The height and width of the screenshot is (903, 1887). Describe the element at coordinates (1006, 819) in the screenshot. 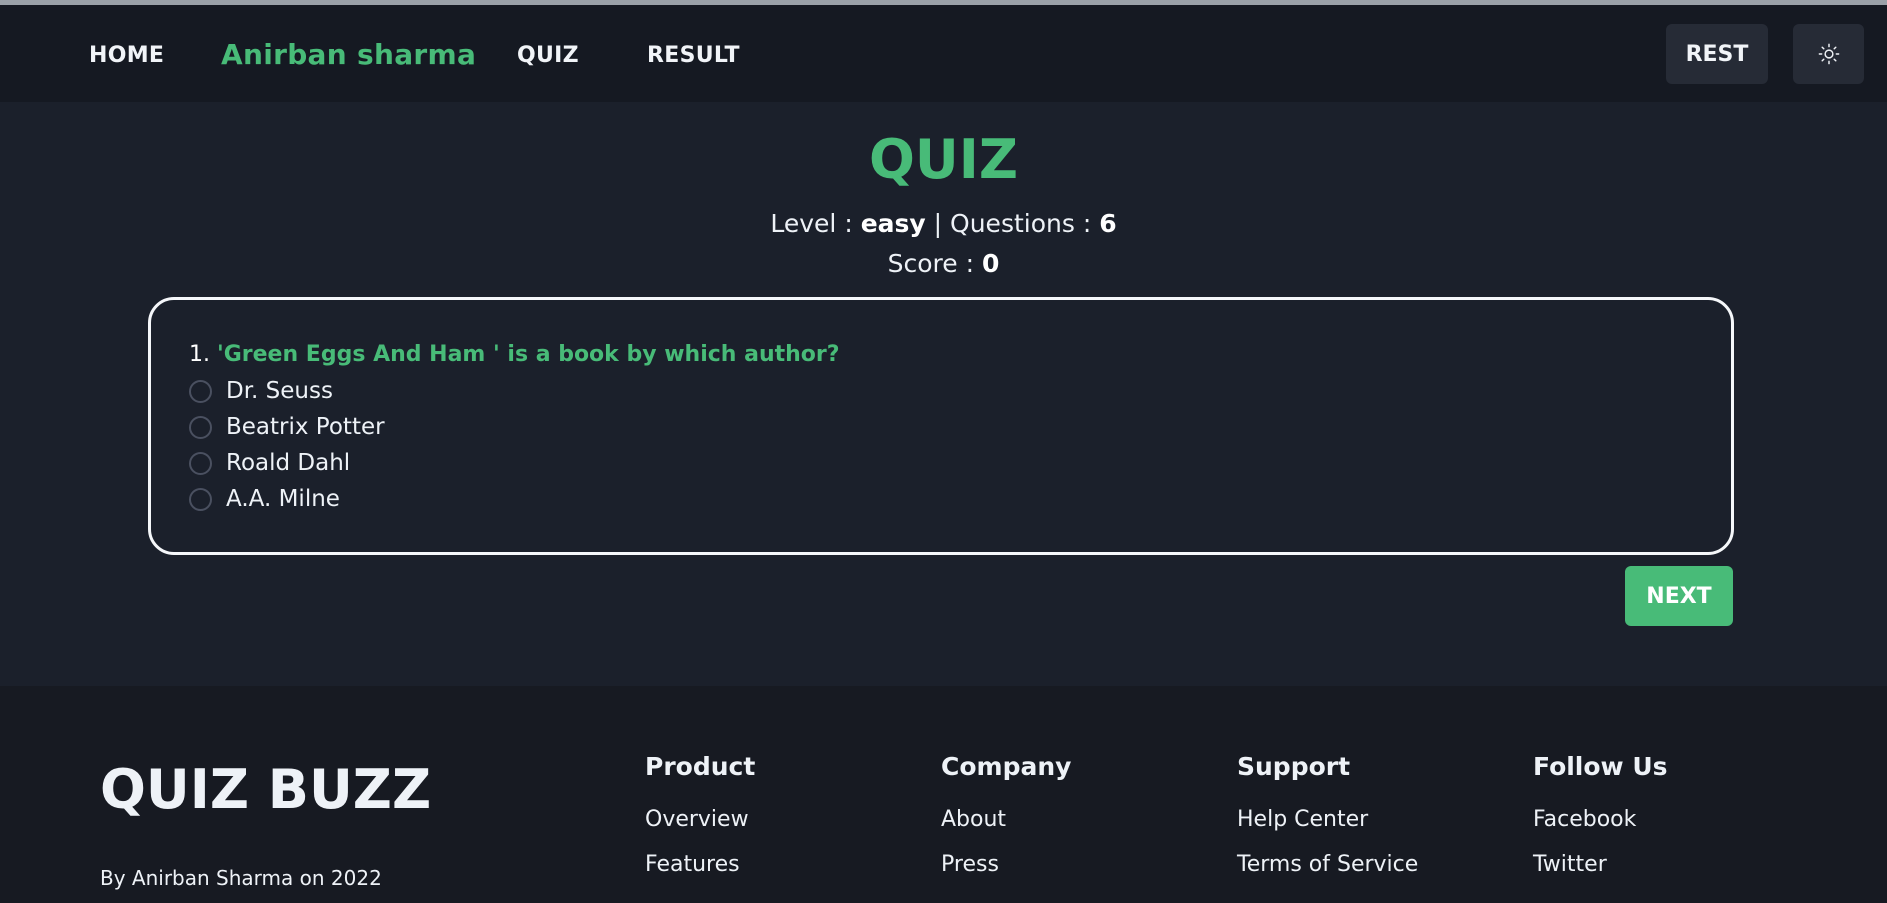

I see `footer-link-about: About` at that location.